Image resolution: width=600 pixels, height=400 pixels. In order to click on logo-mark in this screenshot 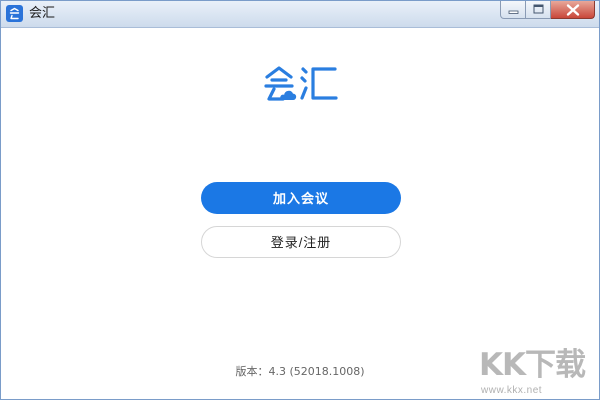, I will do `click(301, 83)`.